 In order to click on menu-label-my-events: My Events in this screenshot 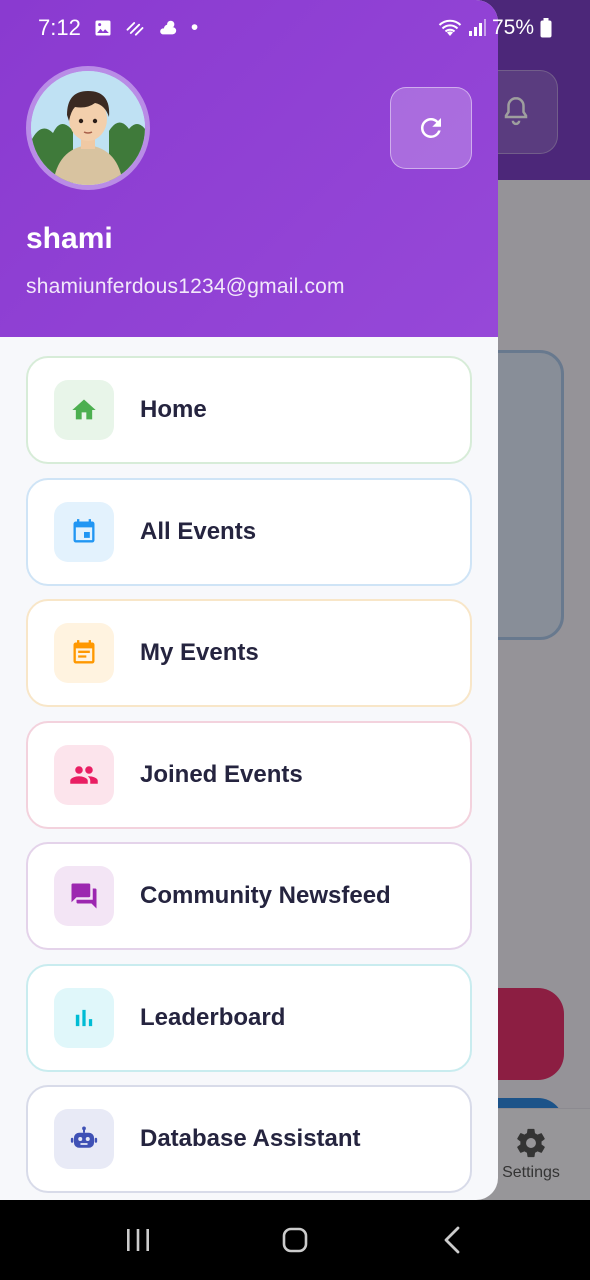, I will do `click(199, 652)`.